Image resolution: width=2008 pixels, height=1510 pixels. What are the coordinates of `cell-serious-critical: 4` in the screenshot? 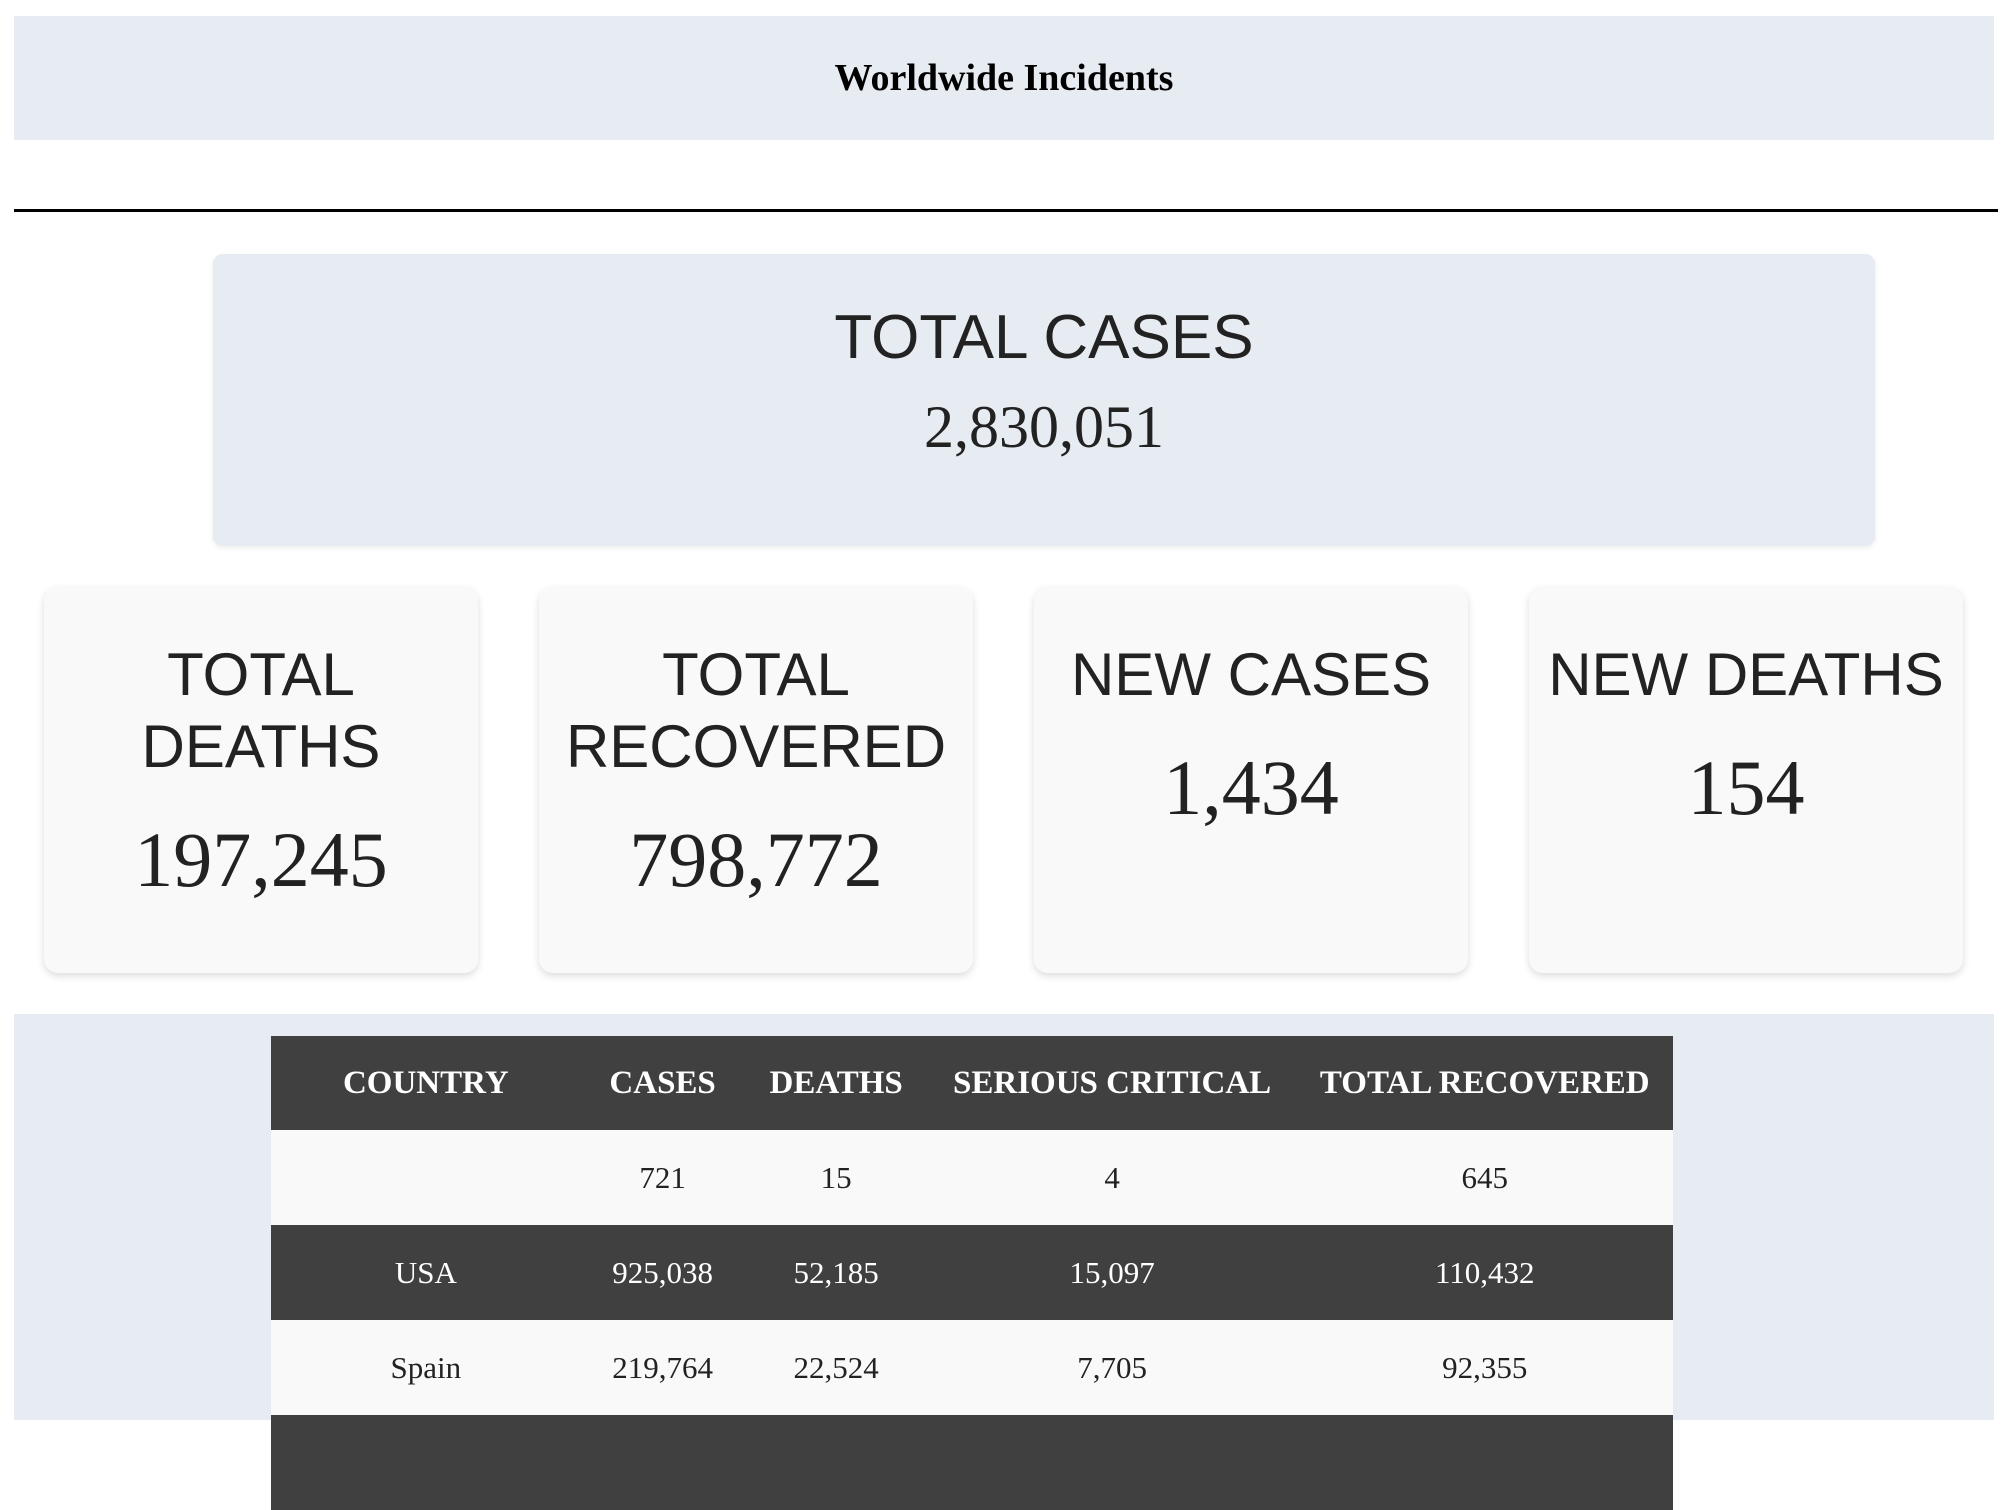 It's located at (1112, 1177).